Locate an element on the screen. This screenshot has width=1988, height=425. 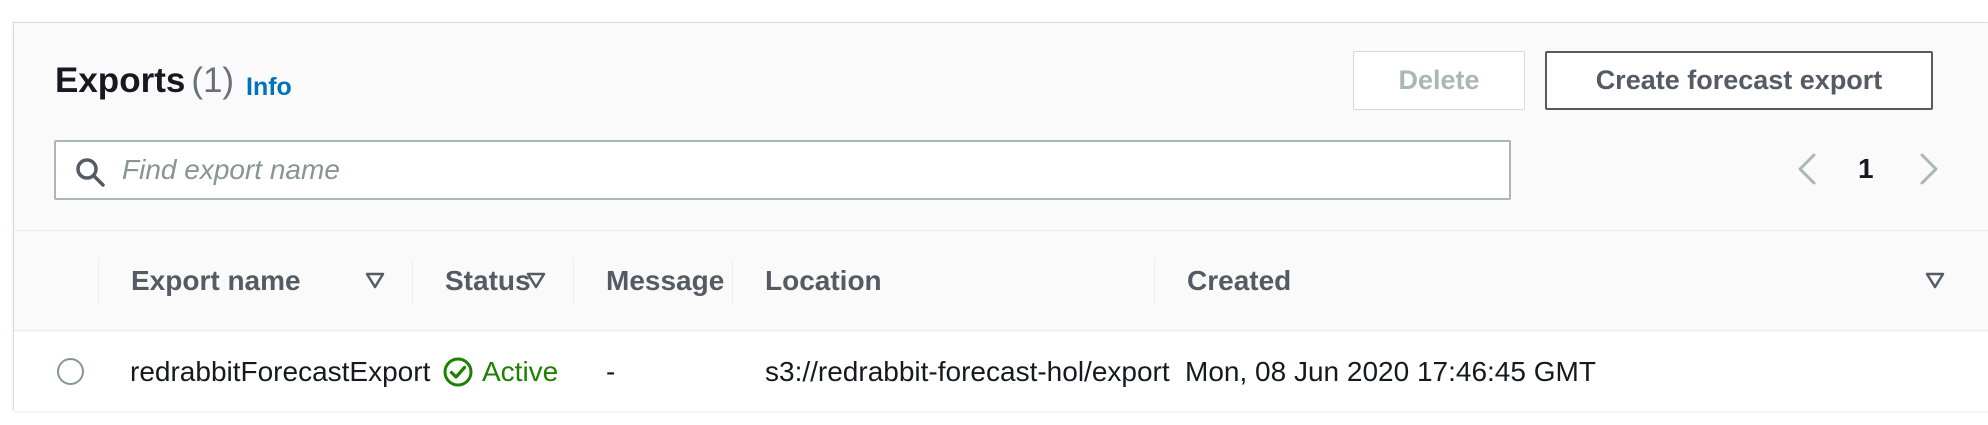
cell-message: - is located at coordinates (611, 371).